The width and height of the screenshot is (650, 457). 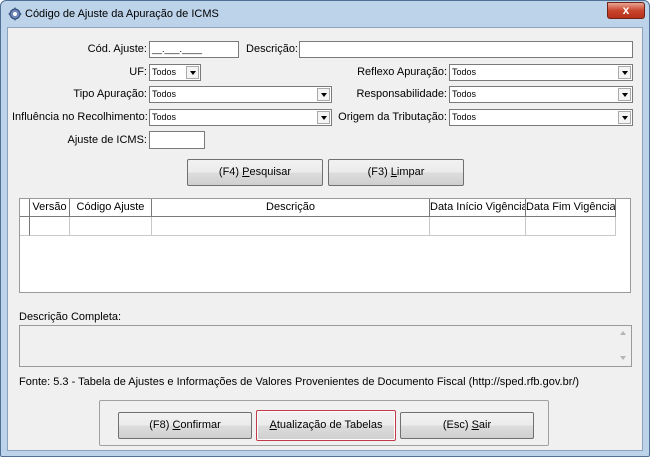 What do you see at coordinates (273, 425) in the screenshot?
I see `atualizacao-hotkey: A` at bounding box center [273, 425].